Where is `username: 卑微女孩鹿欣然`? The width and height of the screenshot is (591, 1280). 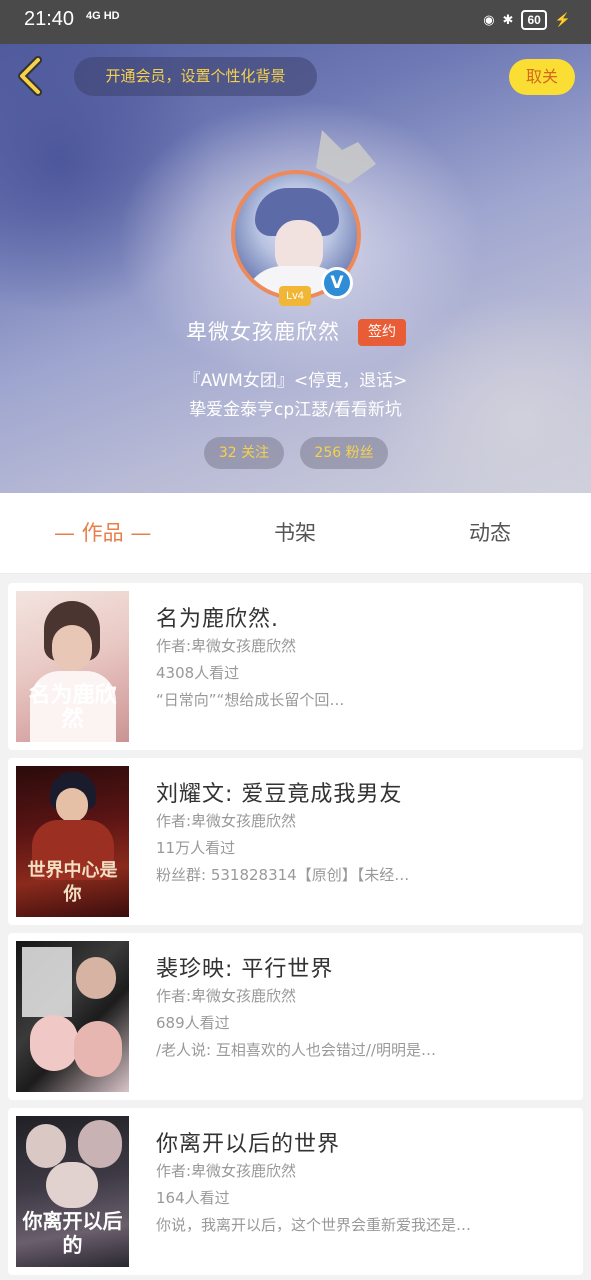
username: 卑微女孩鹿欣然 is located at coordinates (263, 332).